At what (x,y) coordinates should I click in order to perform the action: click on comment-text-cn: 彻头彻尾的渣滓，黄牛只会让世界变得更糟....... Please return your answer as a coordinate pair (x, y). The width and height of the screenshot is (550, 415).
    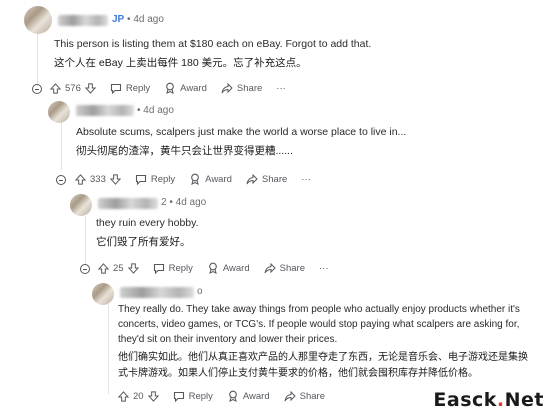
    Looking at the image, I should click on (185, 151).